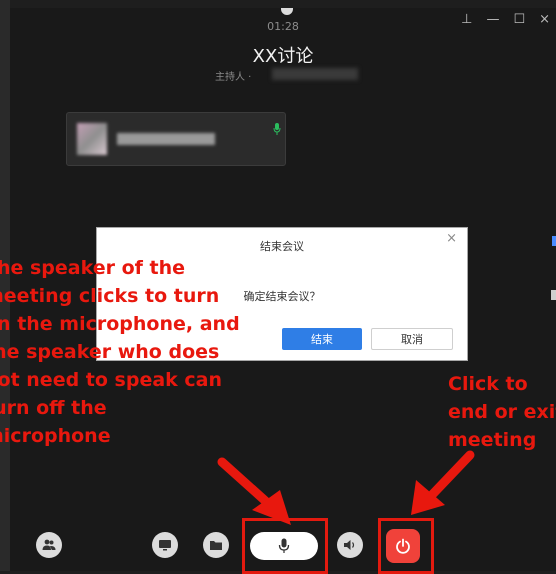 The height and width of the screenshot is (574, 556). I want to click on arrow-to-end-button, so click(450, 476).